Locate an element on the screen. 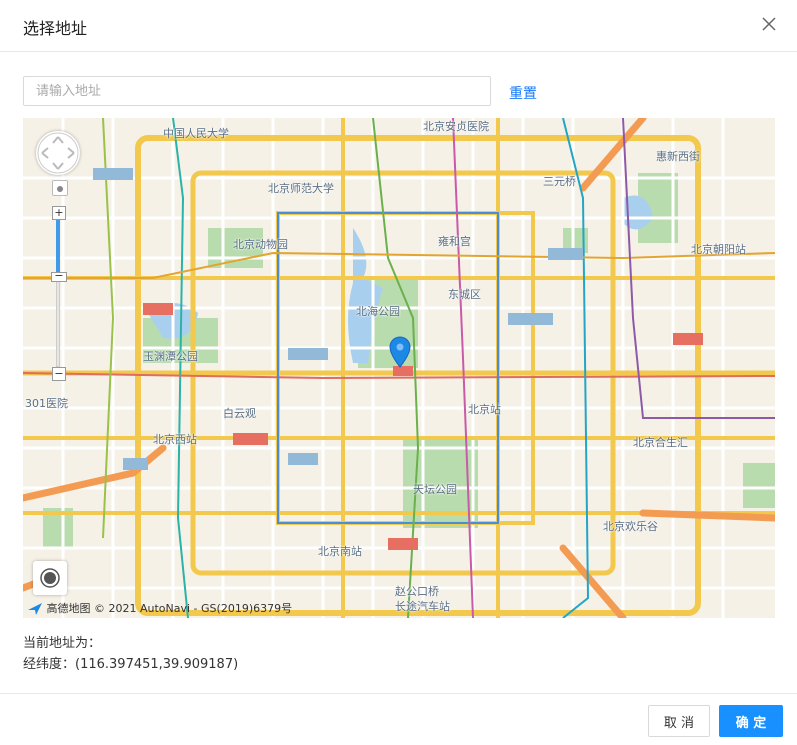 The image size is (797, 745). map-label: 东城区 is located at coordinates (464, 294).